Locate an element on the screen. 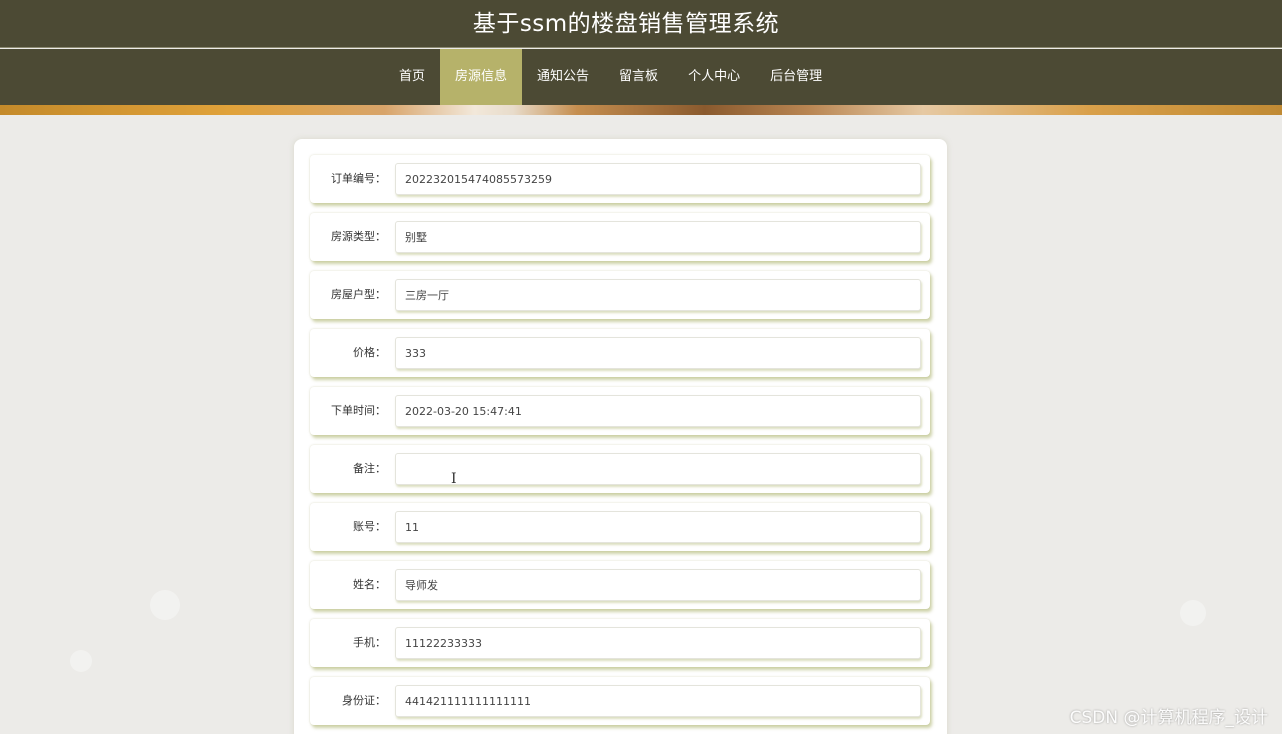 This screenshot has height=734, width=1282. field-label: 房源类型： is located at coordinates (358, 236).